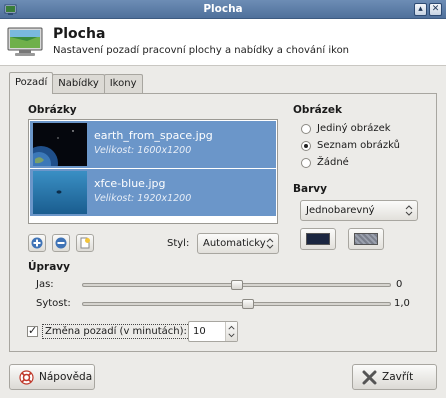 The width and height of the screenshot is (446, 398). I want to click on tab-pozadi: Pozadí, so click(31, 83).